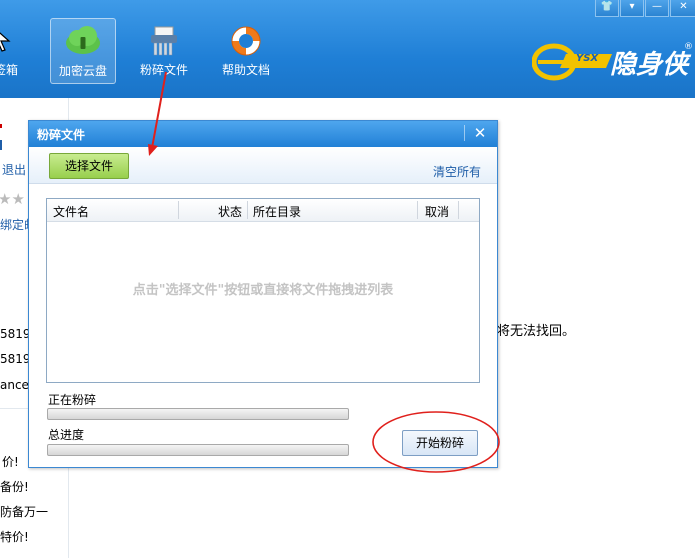  I want to click on promo-text: 防备万一, so click(24, 512).